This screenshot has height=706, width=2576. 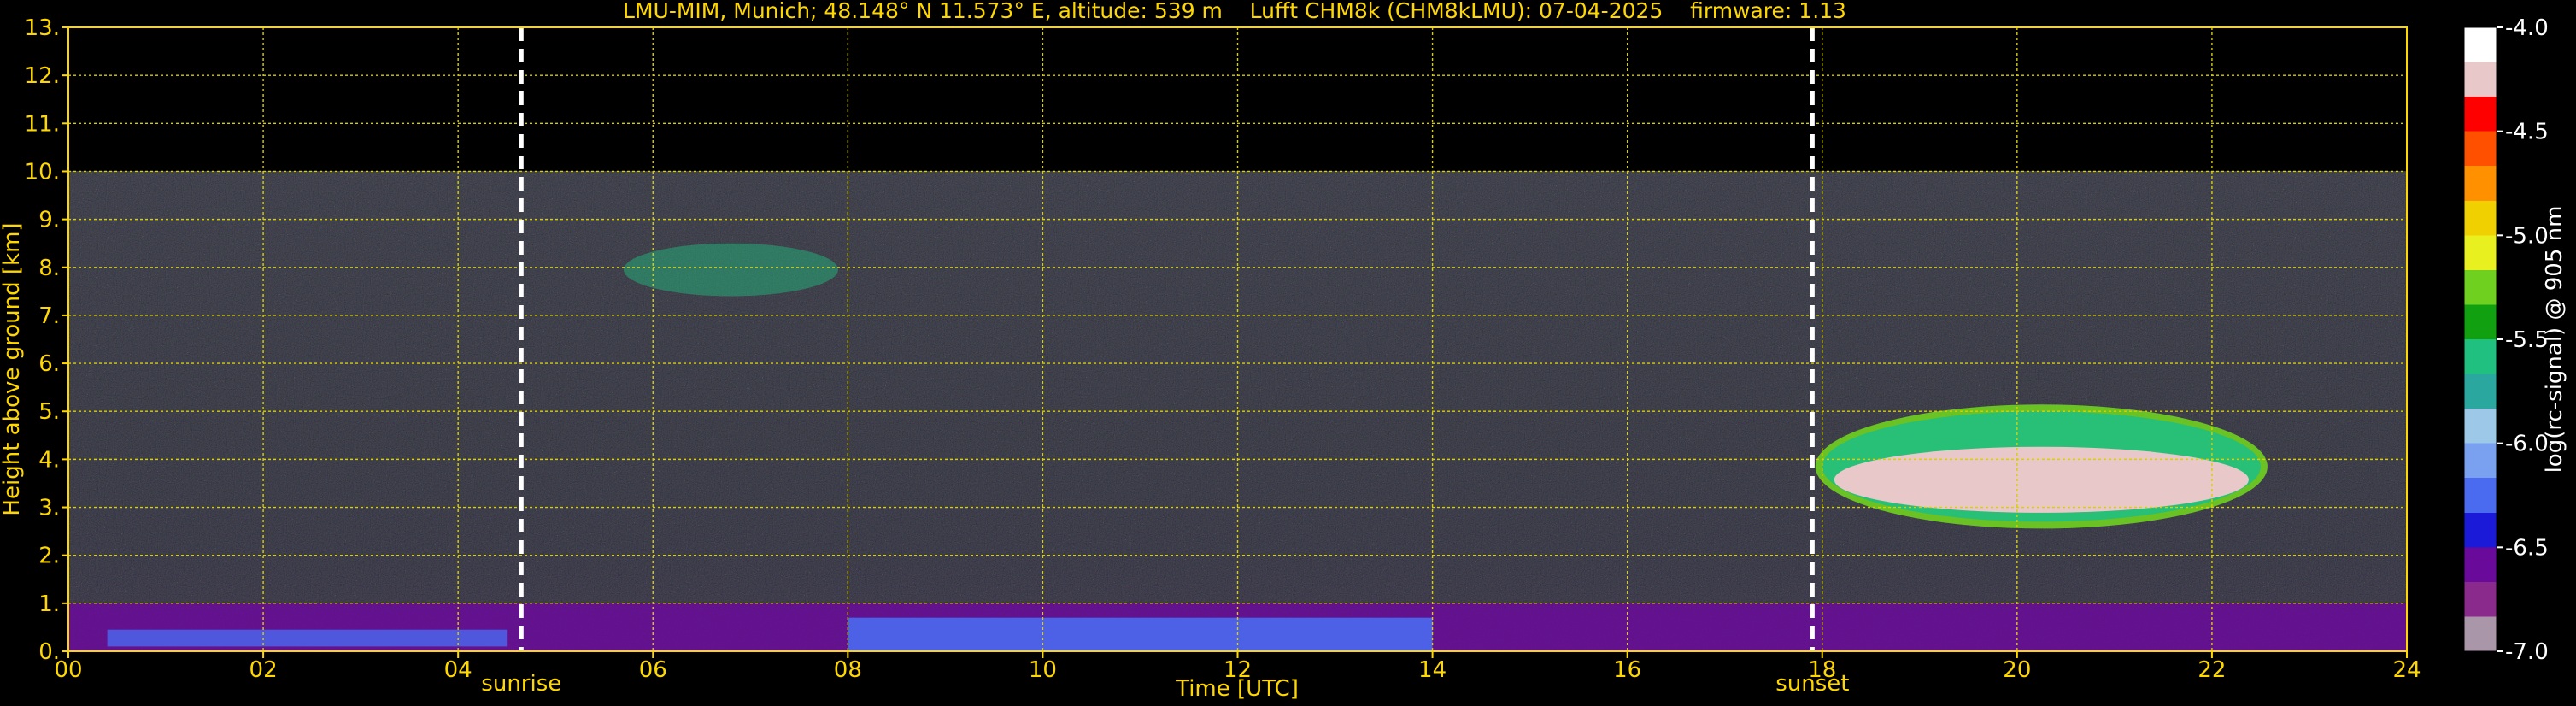 I want to click on sunrise-label: sunrise, so click(x=521, y=684).